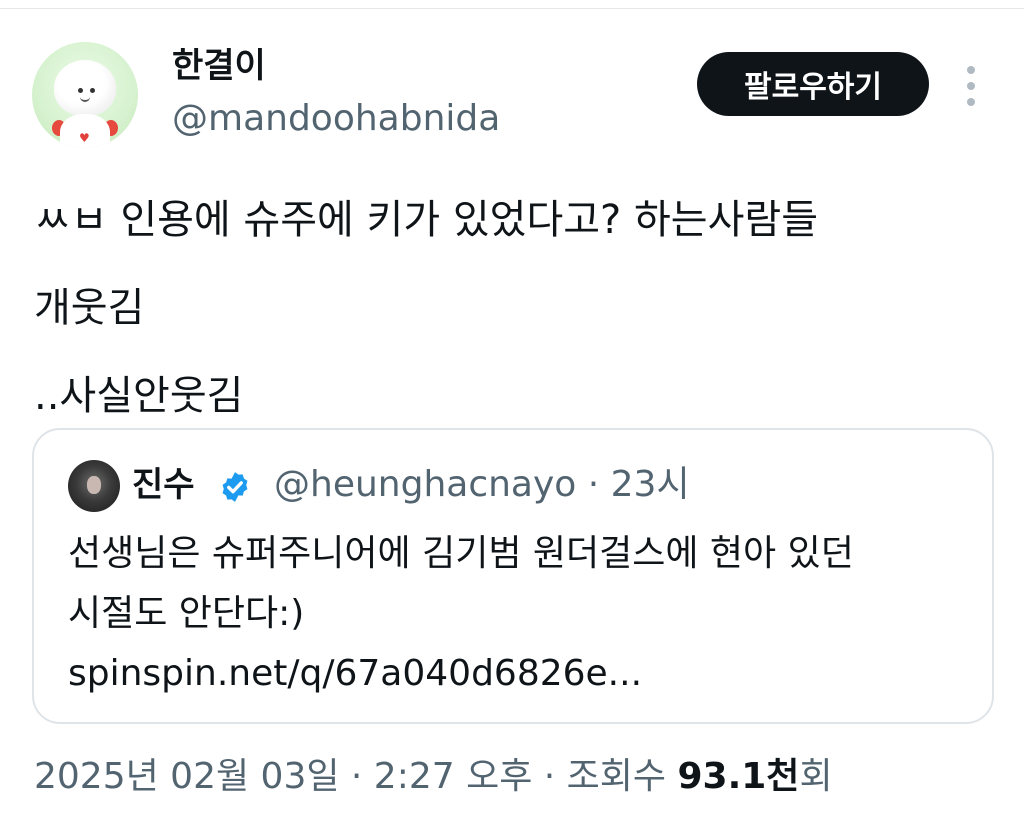 The height and width of the screenshot is (832, 1024). Describe the element at coordinates (94, 486) in the screenshot. I see `quoted-author-avatar` at that location.